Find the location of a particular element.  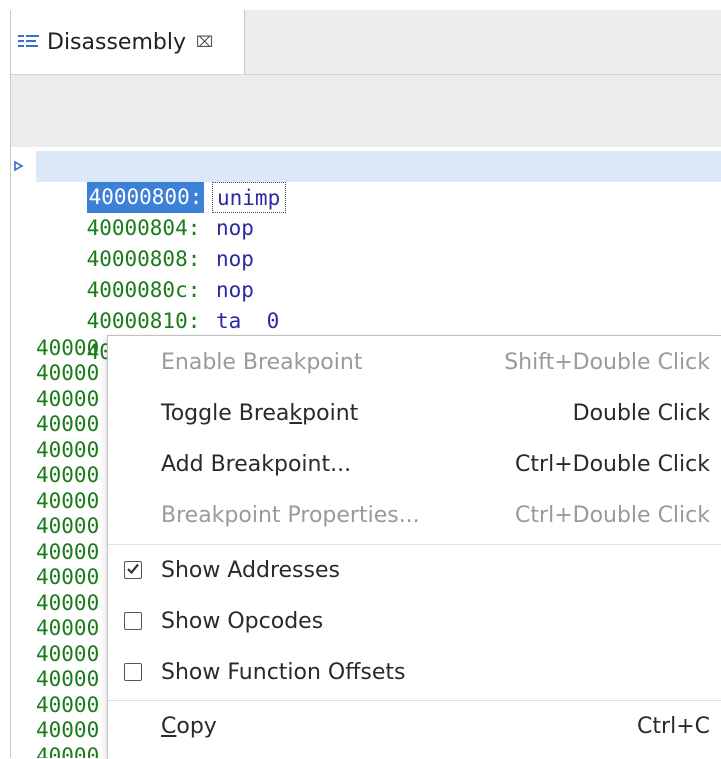

disassembly-row: 40000814:nop is located at coordinates (145, 335).